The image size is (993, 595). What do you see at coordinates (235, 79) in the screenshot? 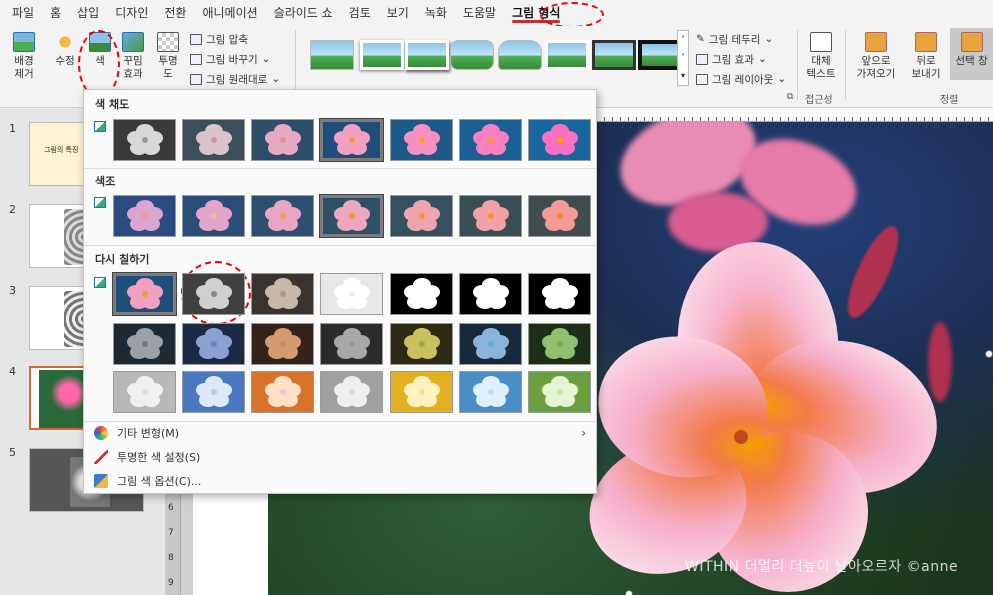
I see `reset-picture-button: 그림 원래대로 ⌄` at bounding box center [235, 79].